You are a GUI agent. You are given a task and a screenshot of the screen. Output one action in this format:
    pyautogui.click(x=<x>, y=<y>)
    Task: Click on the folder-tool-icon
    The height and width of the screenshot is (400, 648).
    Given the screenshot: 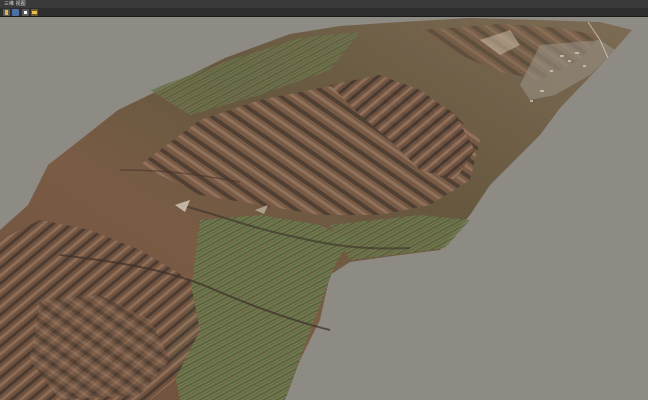 What is the action you would take?
    pyautogui.click(x=34, y=12)
    